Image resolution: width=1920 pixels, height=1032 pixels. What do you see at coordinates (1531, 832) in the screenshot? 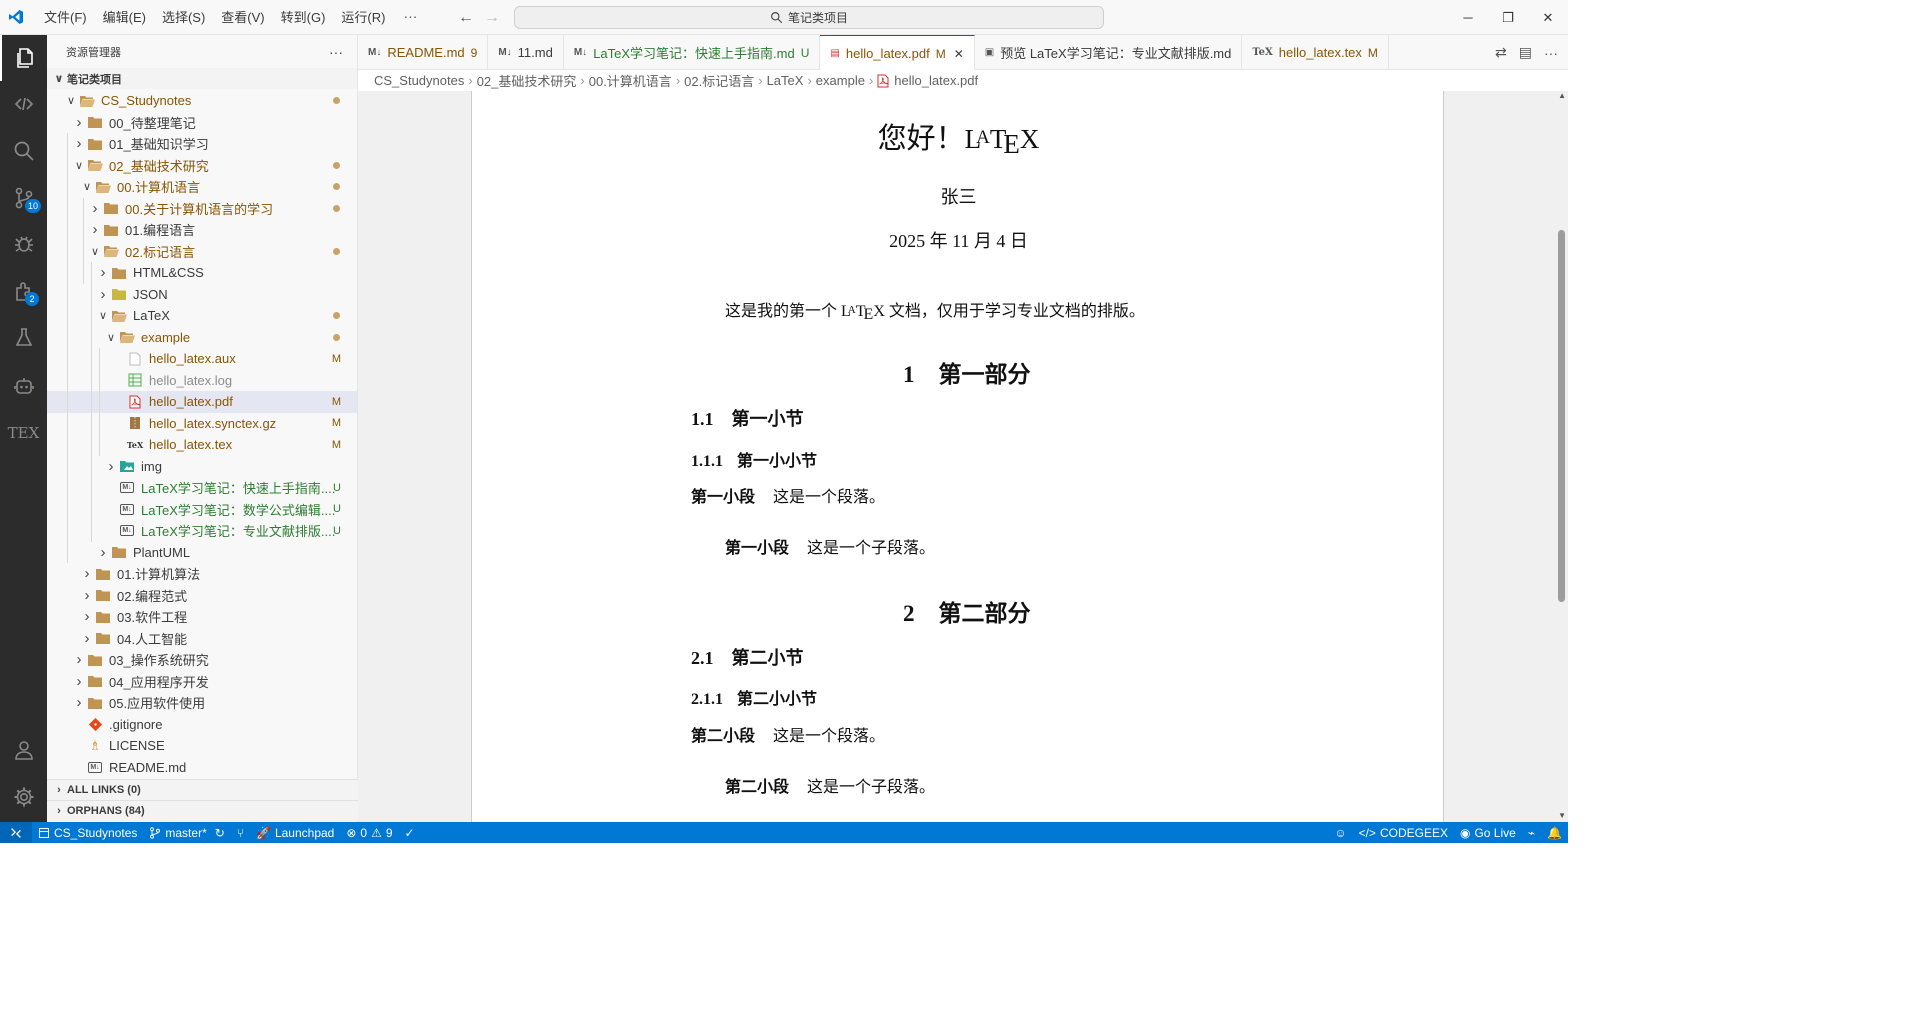
I see `live-share-icon: ⌁` at bounding box center [1531, 832].